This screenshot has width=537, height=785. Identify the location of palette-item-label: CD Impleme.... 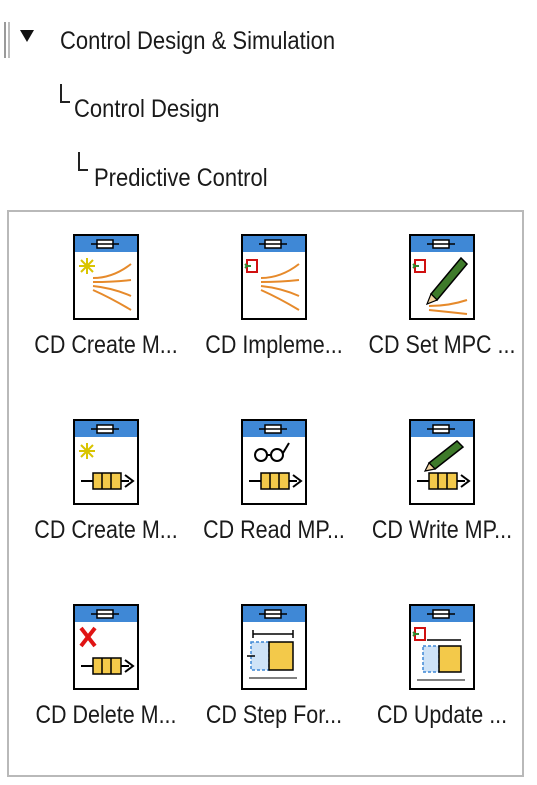
(274, 345).